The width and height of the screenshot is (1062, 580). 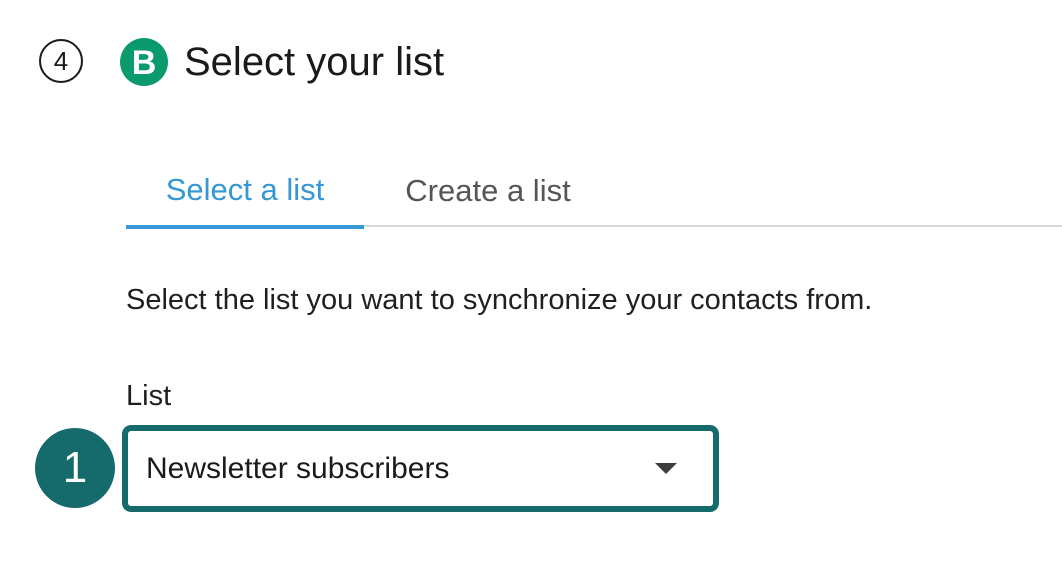 I want to click on list-select-value: Newsletter subscribers, so click(x=298, y=468).